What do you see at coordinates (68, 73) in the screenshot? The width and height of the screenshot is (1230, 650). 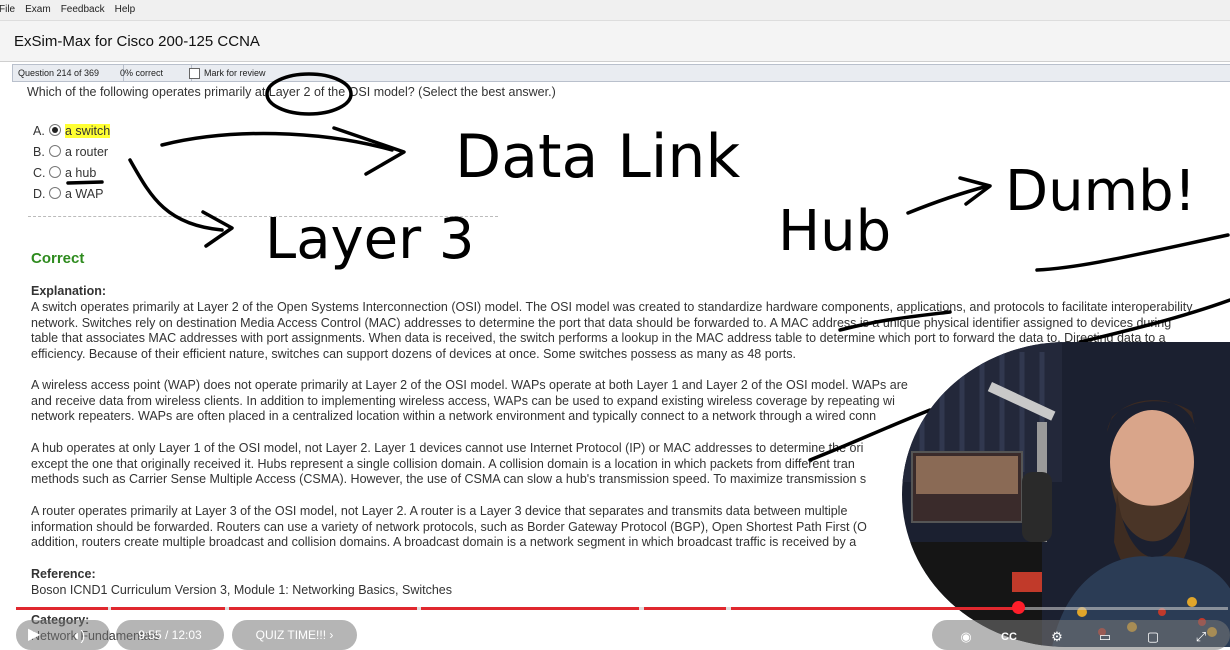 I see `question-counter: Question 214 of 369` at bounding box center [68, 73].